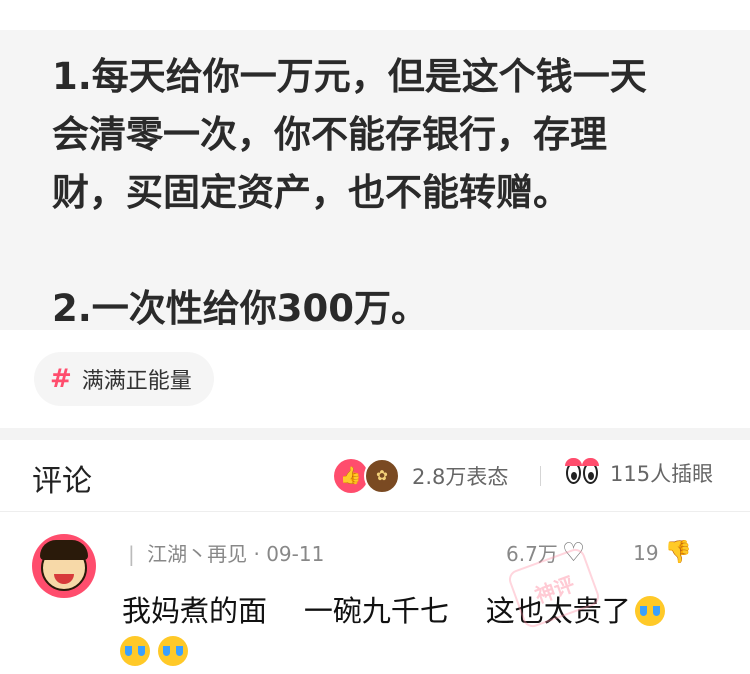 This screenshot has height=674, width=750. What do you see at coordinates (351, 476) in the screenshot?
I see `thumbs-up-icon: 👍` at bounding box center [351, 476].